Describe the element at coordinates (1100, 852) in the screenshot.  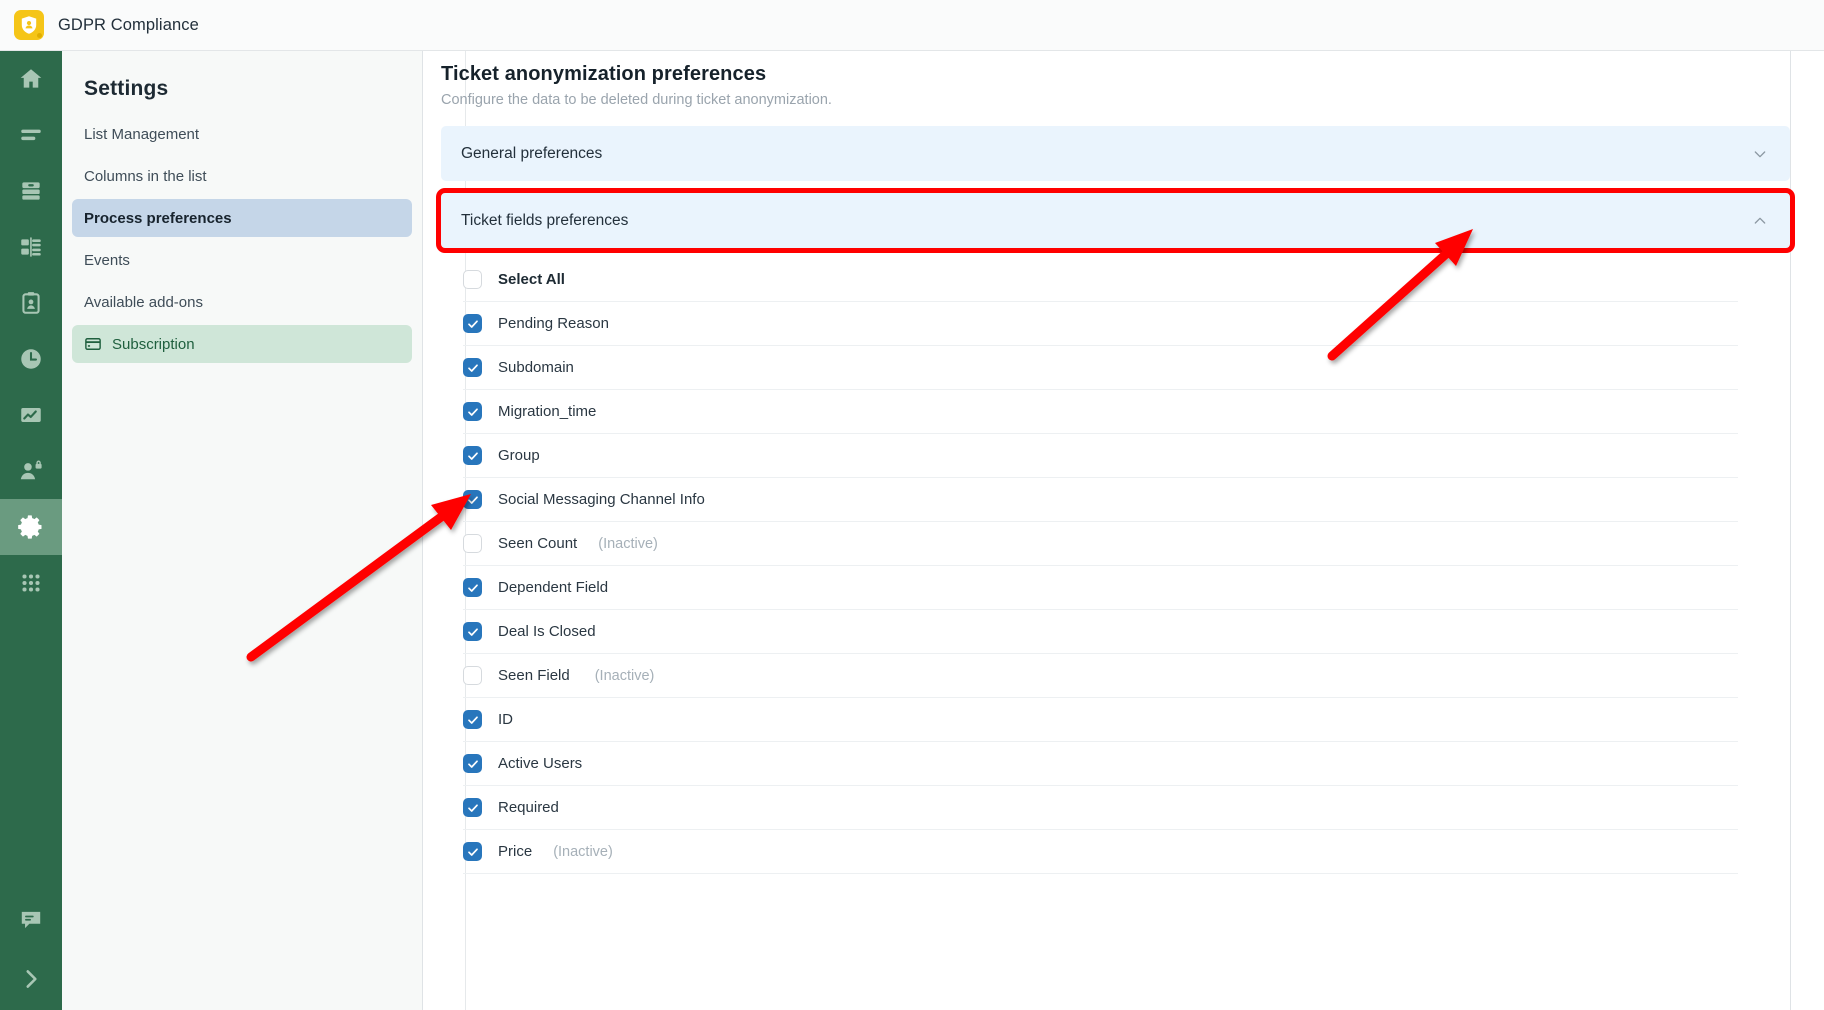
I see `field-row-price: Price (Inactive)` at that location.